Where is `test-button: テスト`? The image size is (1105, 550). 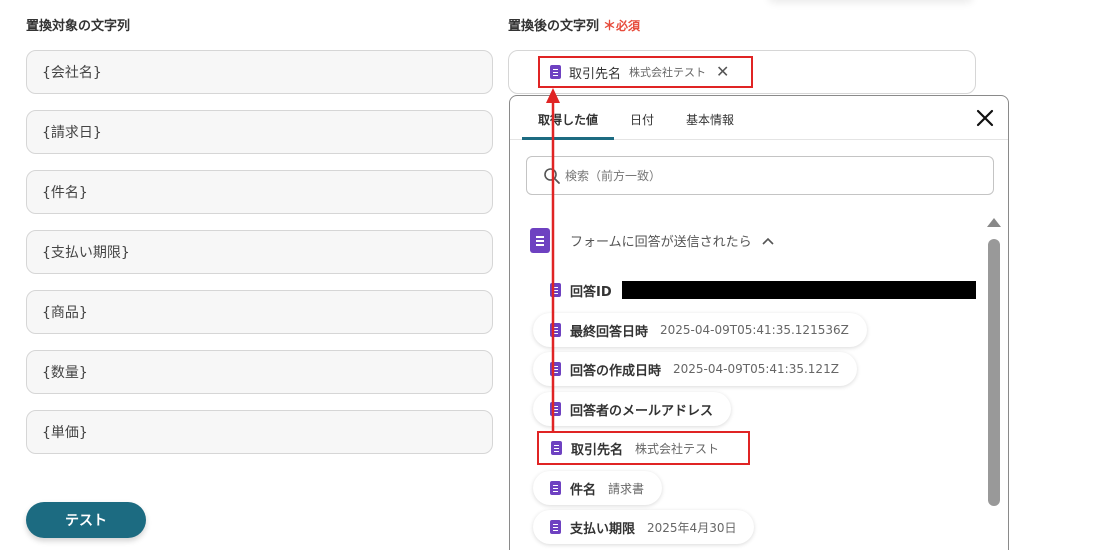 test-button: テスト is located at coordinates (86, 520).